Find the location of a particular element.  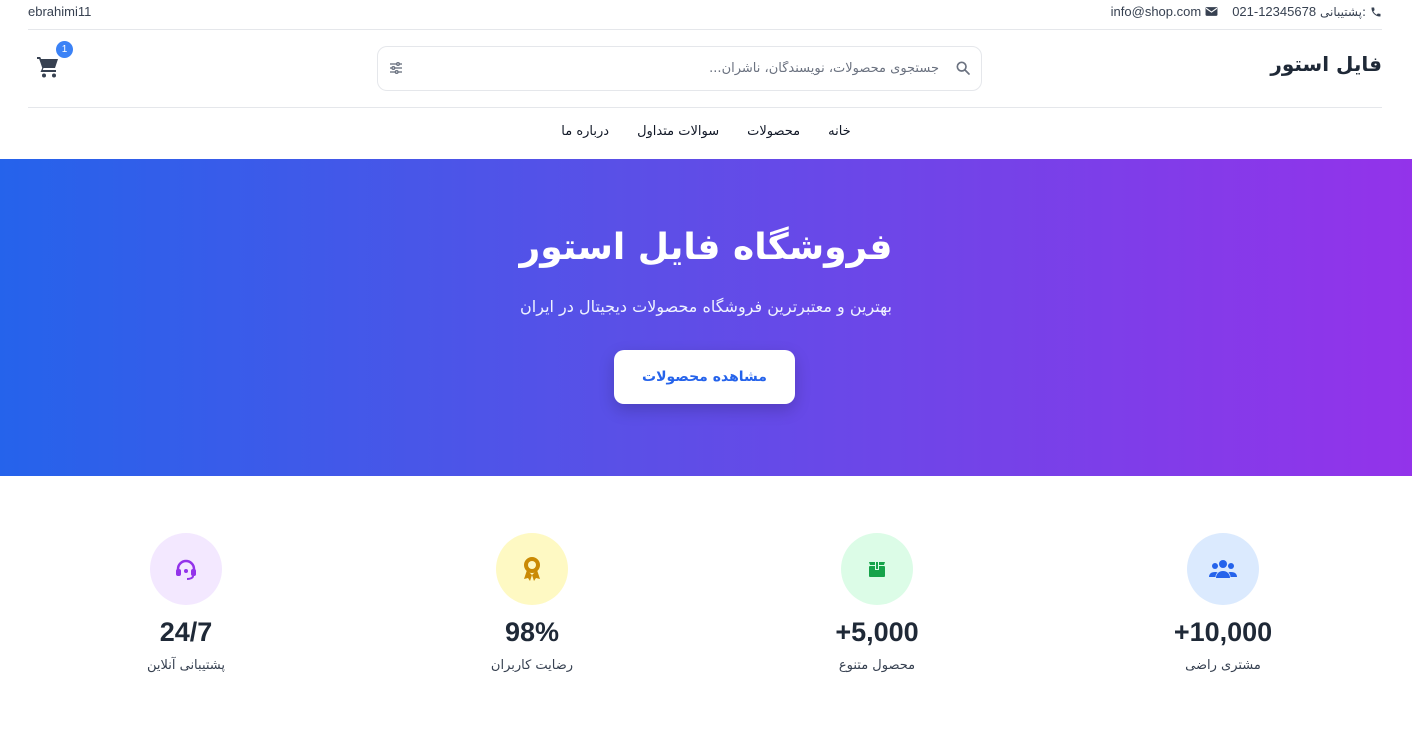

stat-card-satisfaction: 98% رضایت کاربران is located at coordinates (532, 603).